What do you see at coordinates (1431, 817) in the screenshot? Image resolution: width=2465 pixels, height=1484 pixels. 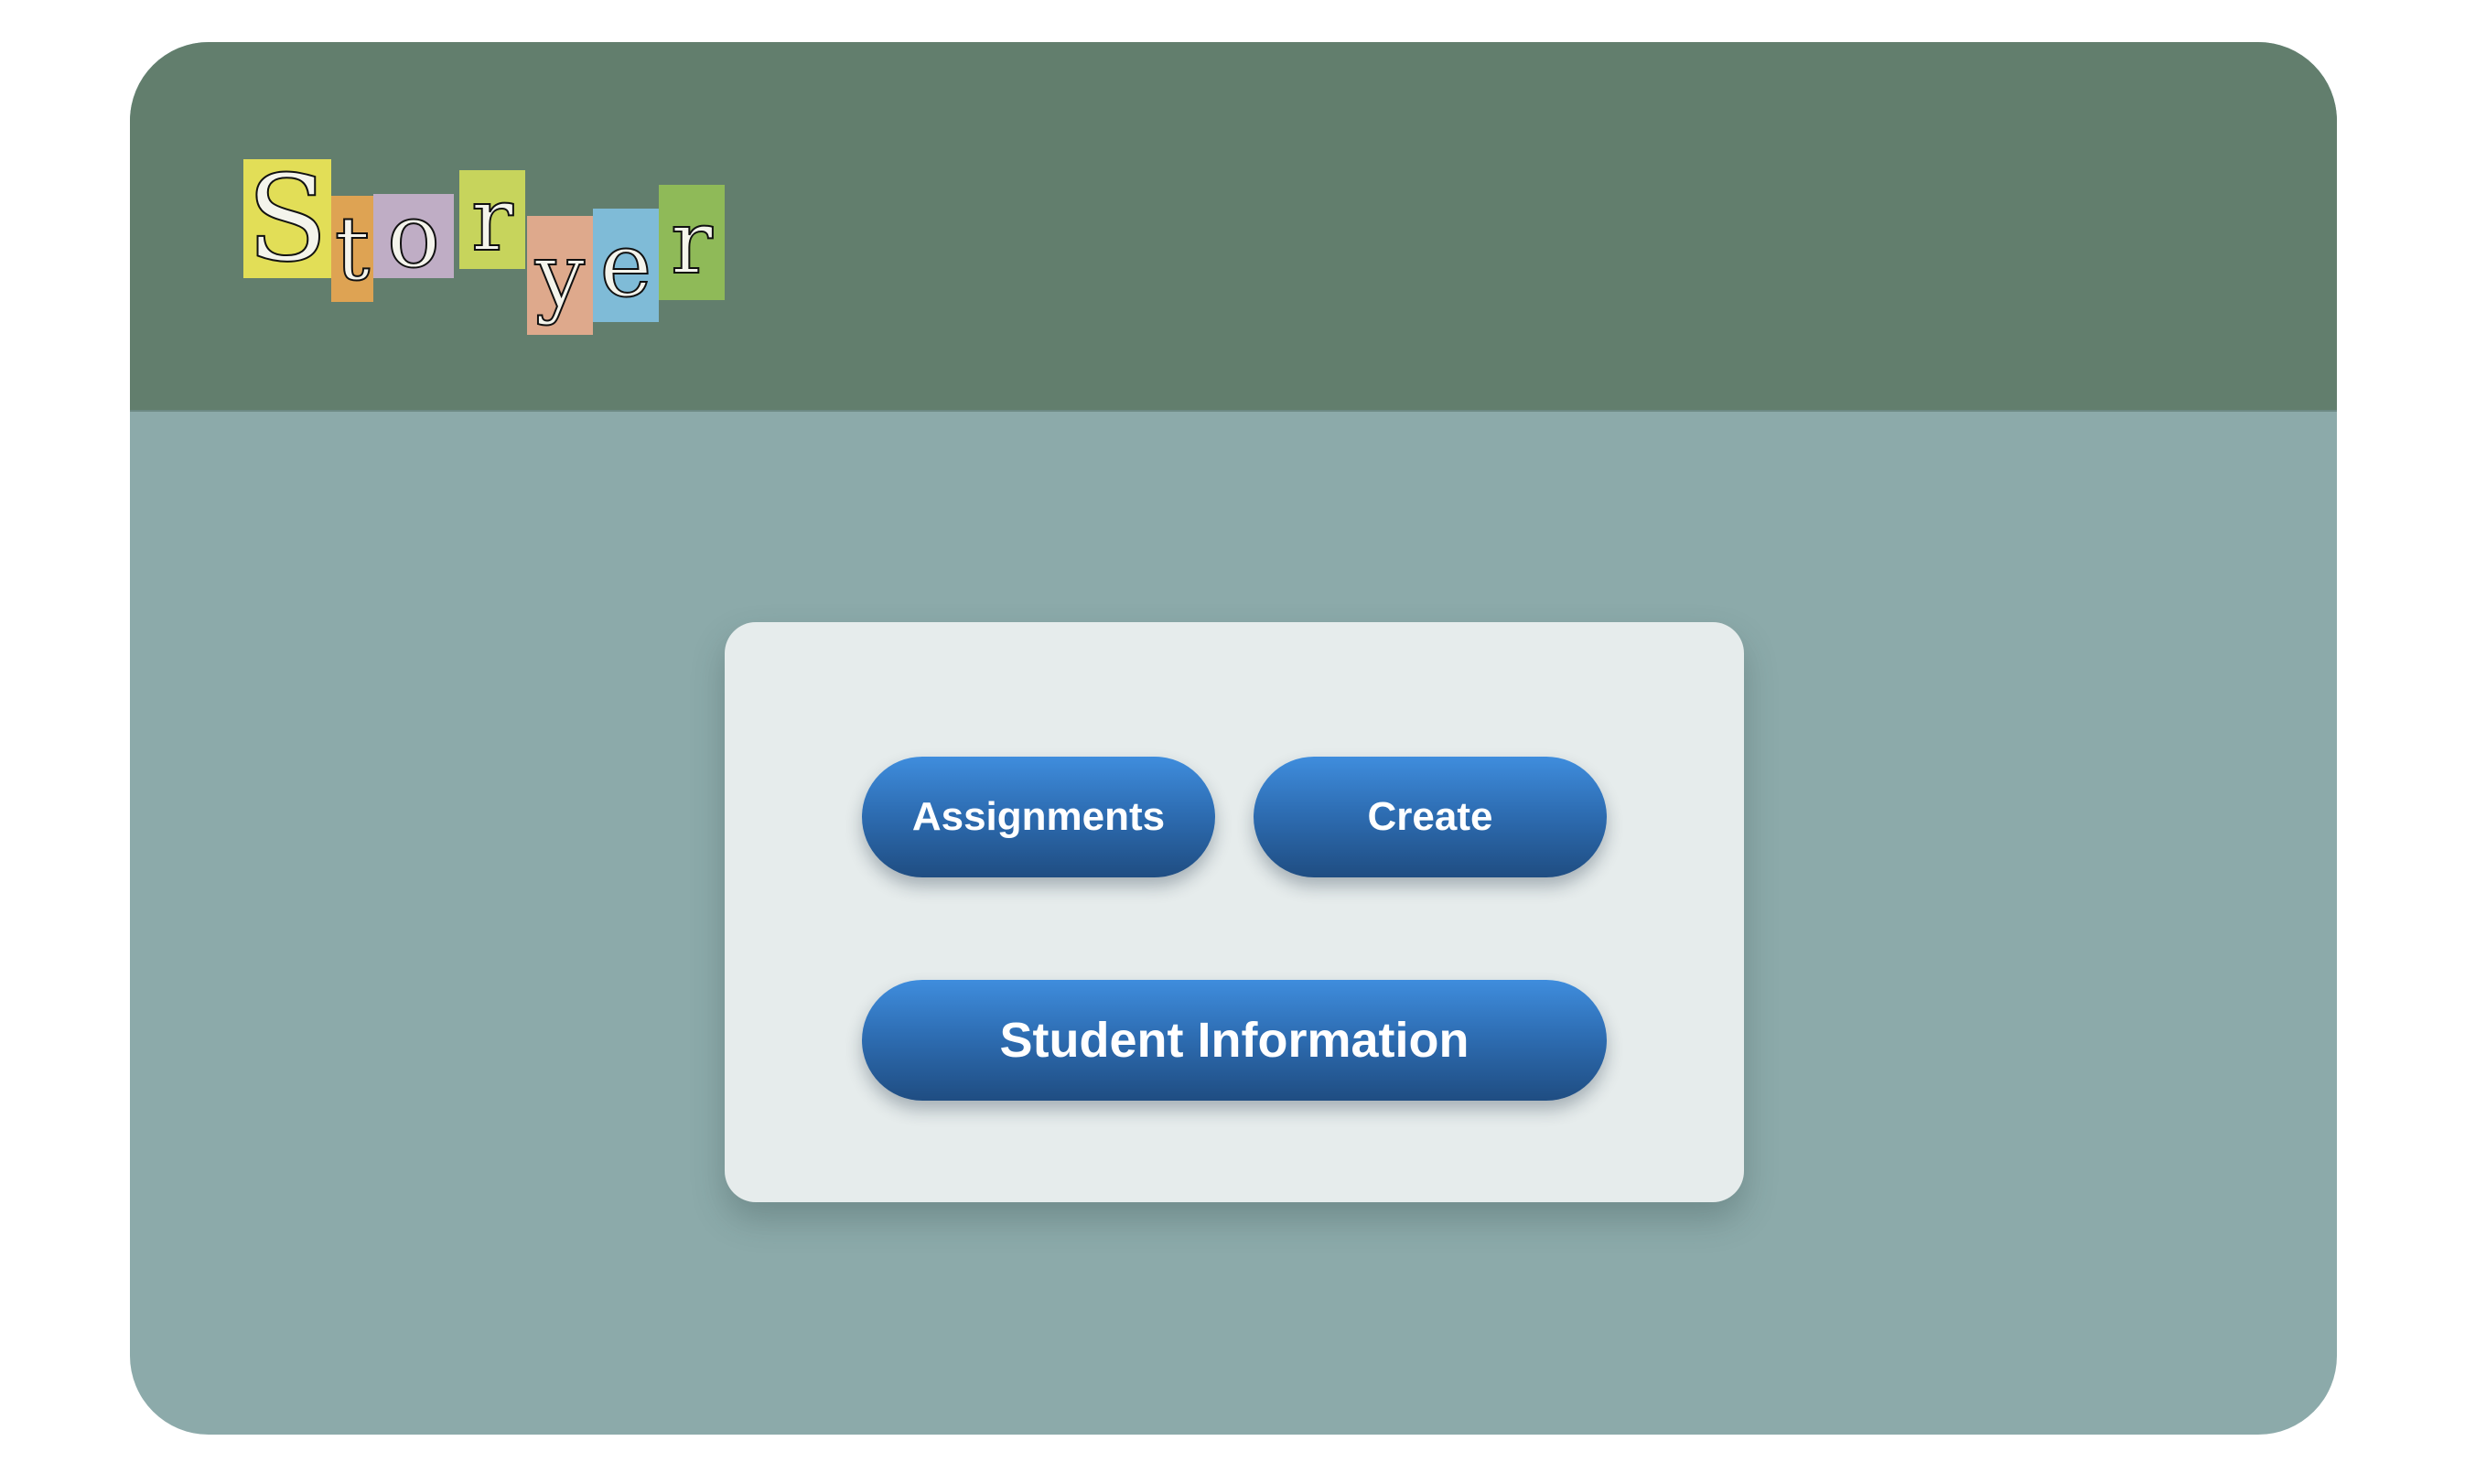 I see `create-button: Create` at bounding box center [1431, 817].